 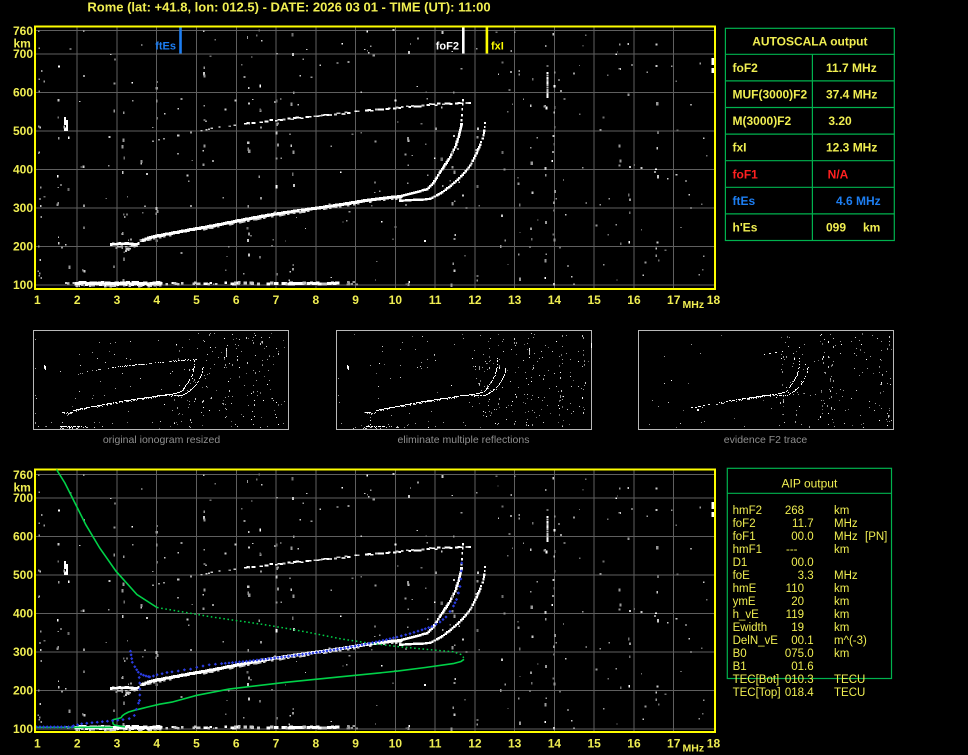 I want to click on svg-text: TECU, so click(x=849, y=680).